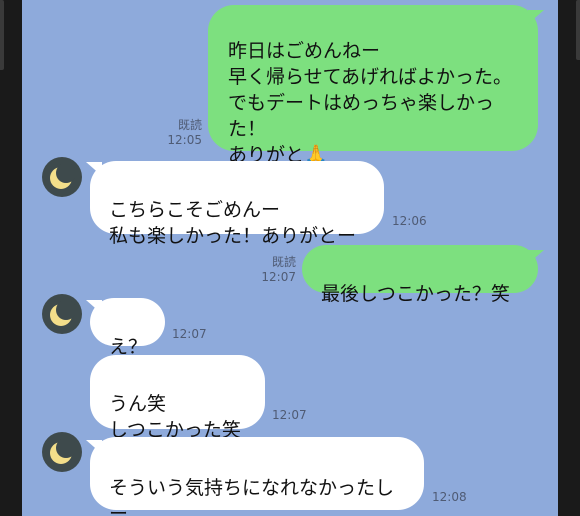  I want to click on message-meta: 既読 12:05, so click(177, 133).